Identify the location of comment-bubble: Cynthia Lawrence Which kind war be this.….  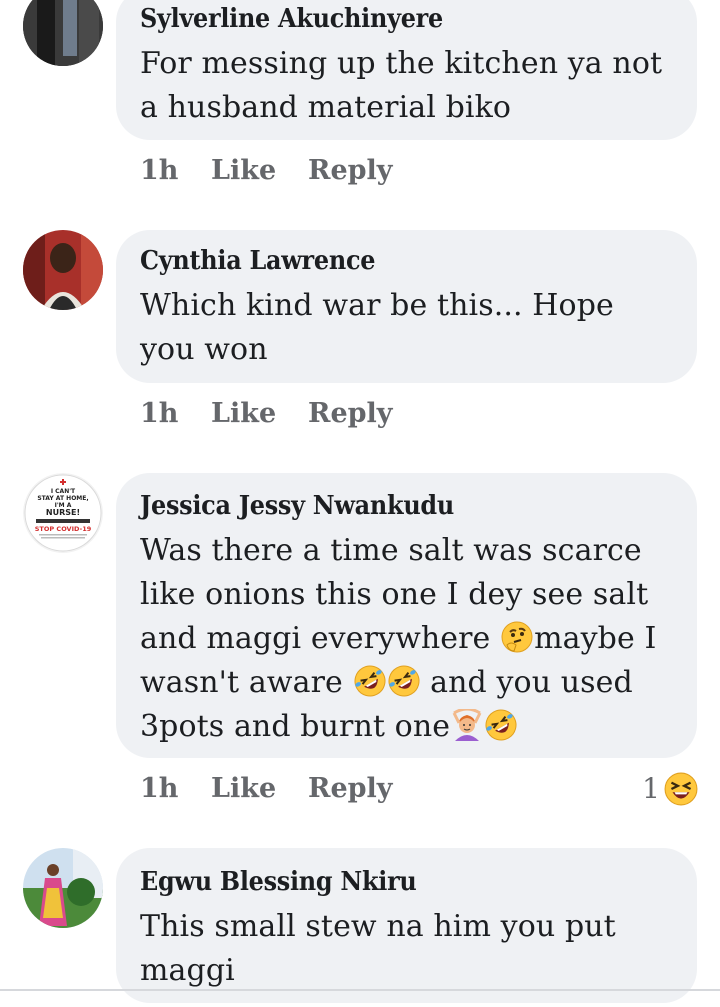
(406, 306).